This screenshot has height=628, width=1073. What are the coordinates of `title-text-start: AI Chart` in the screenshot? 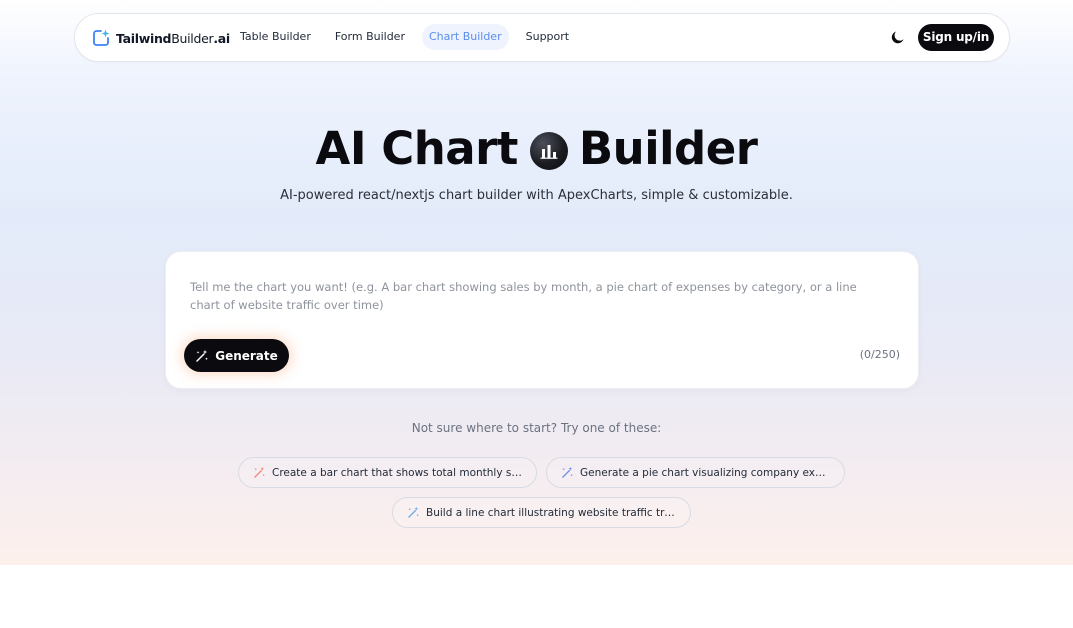 It's located at (417, 148).